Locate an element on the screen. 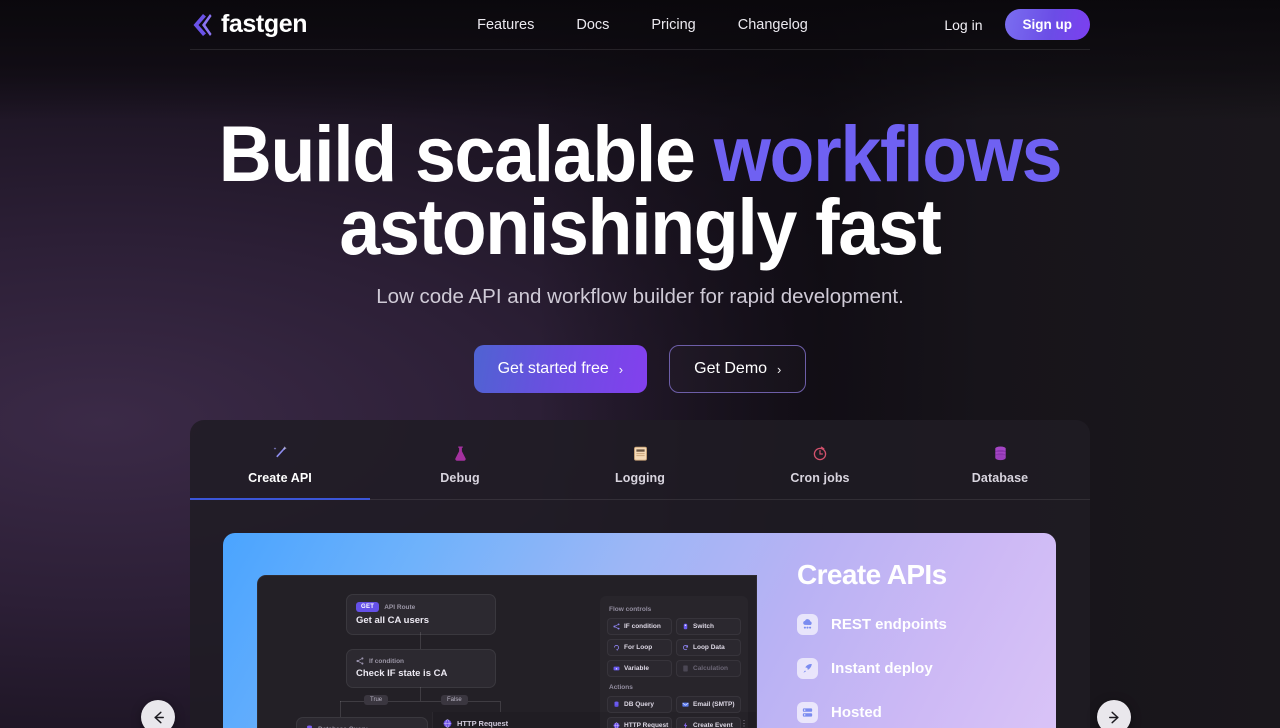 Image resolution: width=1280 pixels, height=728 pixels. timer-icon is located at coordinates (820, 453).